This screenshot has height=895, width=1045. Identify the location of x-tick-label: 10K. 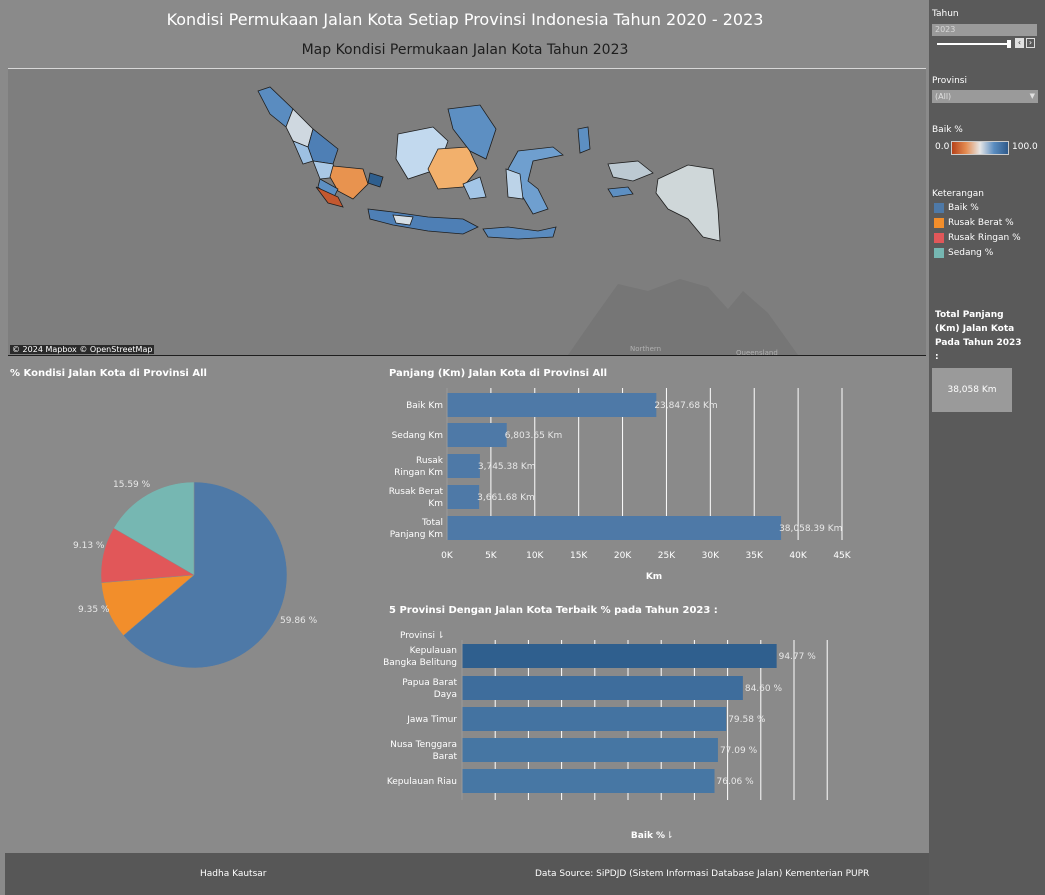
(535, 556).